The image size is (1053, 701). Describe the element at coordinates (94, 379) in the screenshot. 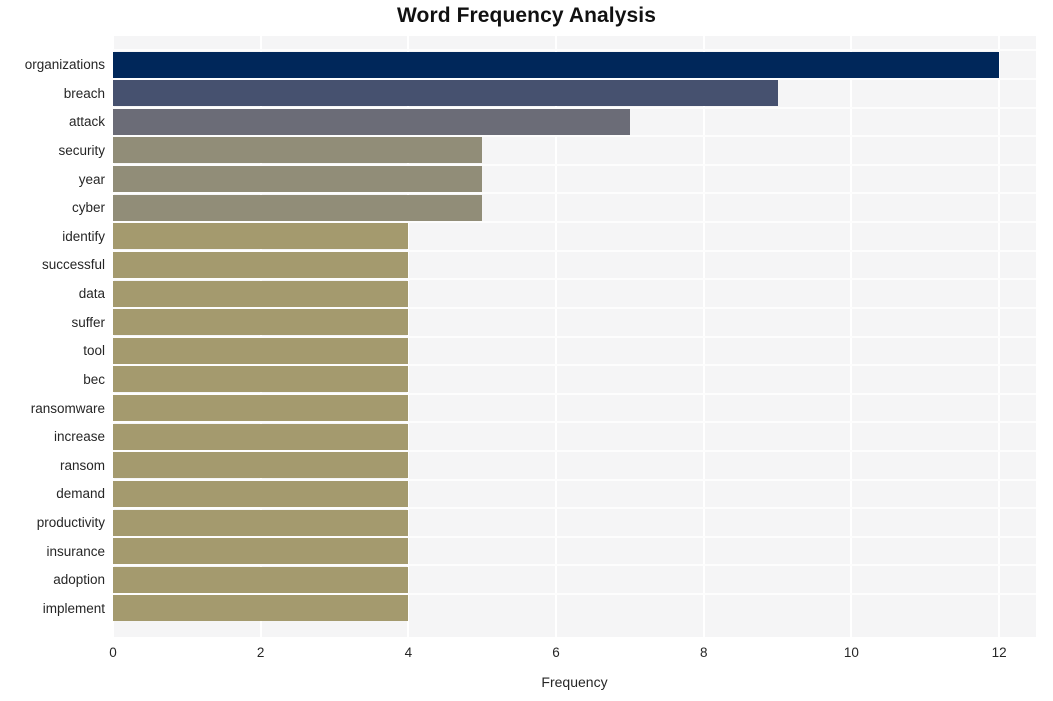

I see `y-axis-tick-label: bec` at that location.